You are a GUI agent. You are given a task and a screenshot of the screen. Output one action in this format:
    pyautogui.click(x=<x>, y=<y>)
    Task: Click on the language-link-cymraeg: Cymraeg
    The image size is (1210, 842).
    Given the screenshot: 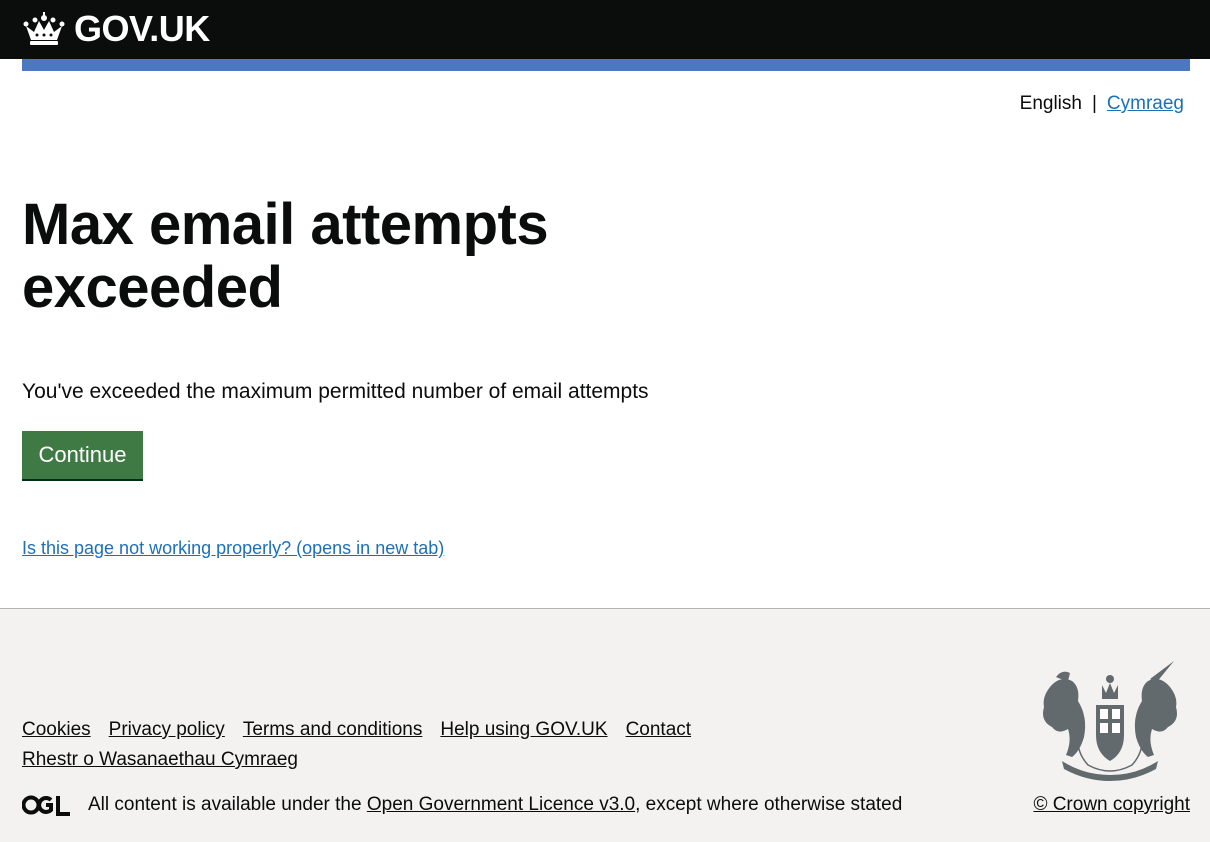 What is the action you would take?
    pyautogui.click(x=1145, y=104)
    